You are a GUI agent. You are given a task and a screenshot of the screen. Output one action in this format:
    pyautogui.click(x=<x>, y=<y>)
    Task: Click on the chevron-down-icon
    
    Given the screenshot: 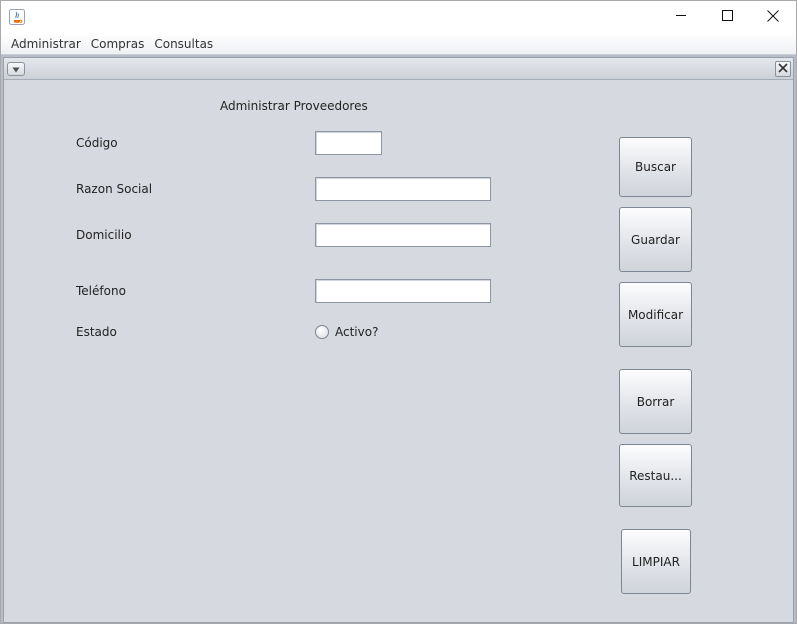 What is the action you would take?
    pyautogui.click(x=16, y=69)
    